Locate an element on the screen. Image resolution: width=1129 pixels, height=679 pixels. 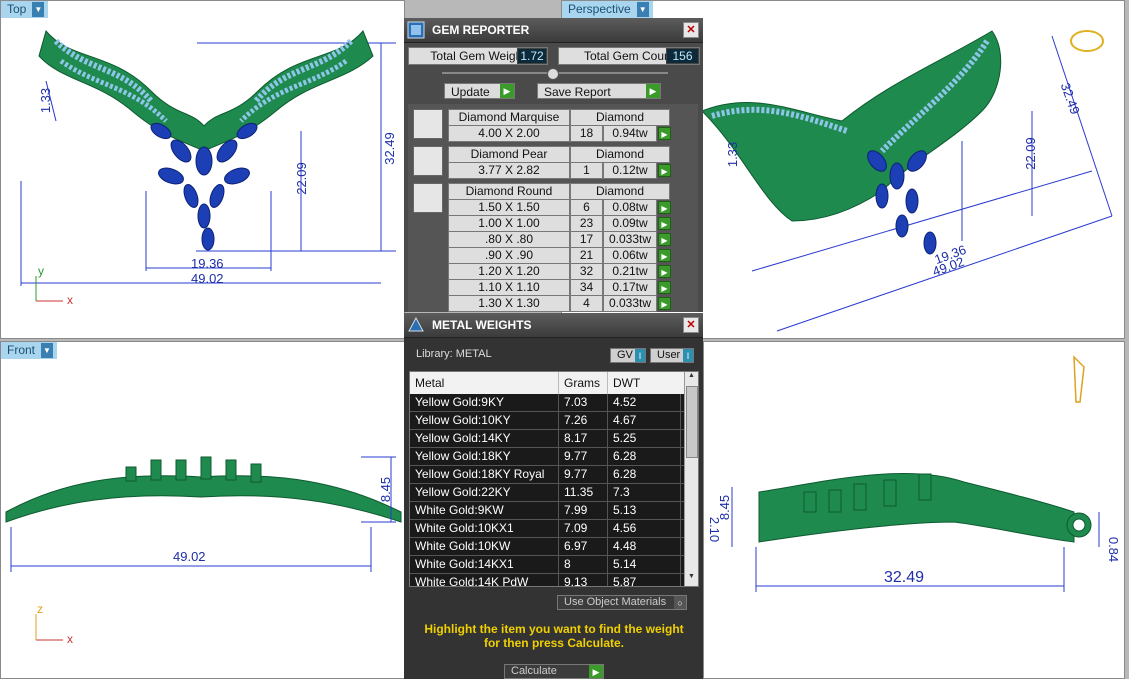
gem-weight: 0.033tw is located at coordinates (630, 239).